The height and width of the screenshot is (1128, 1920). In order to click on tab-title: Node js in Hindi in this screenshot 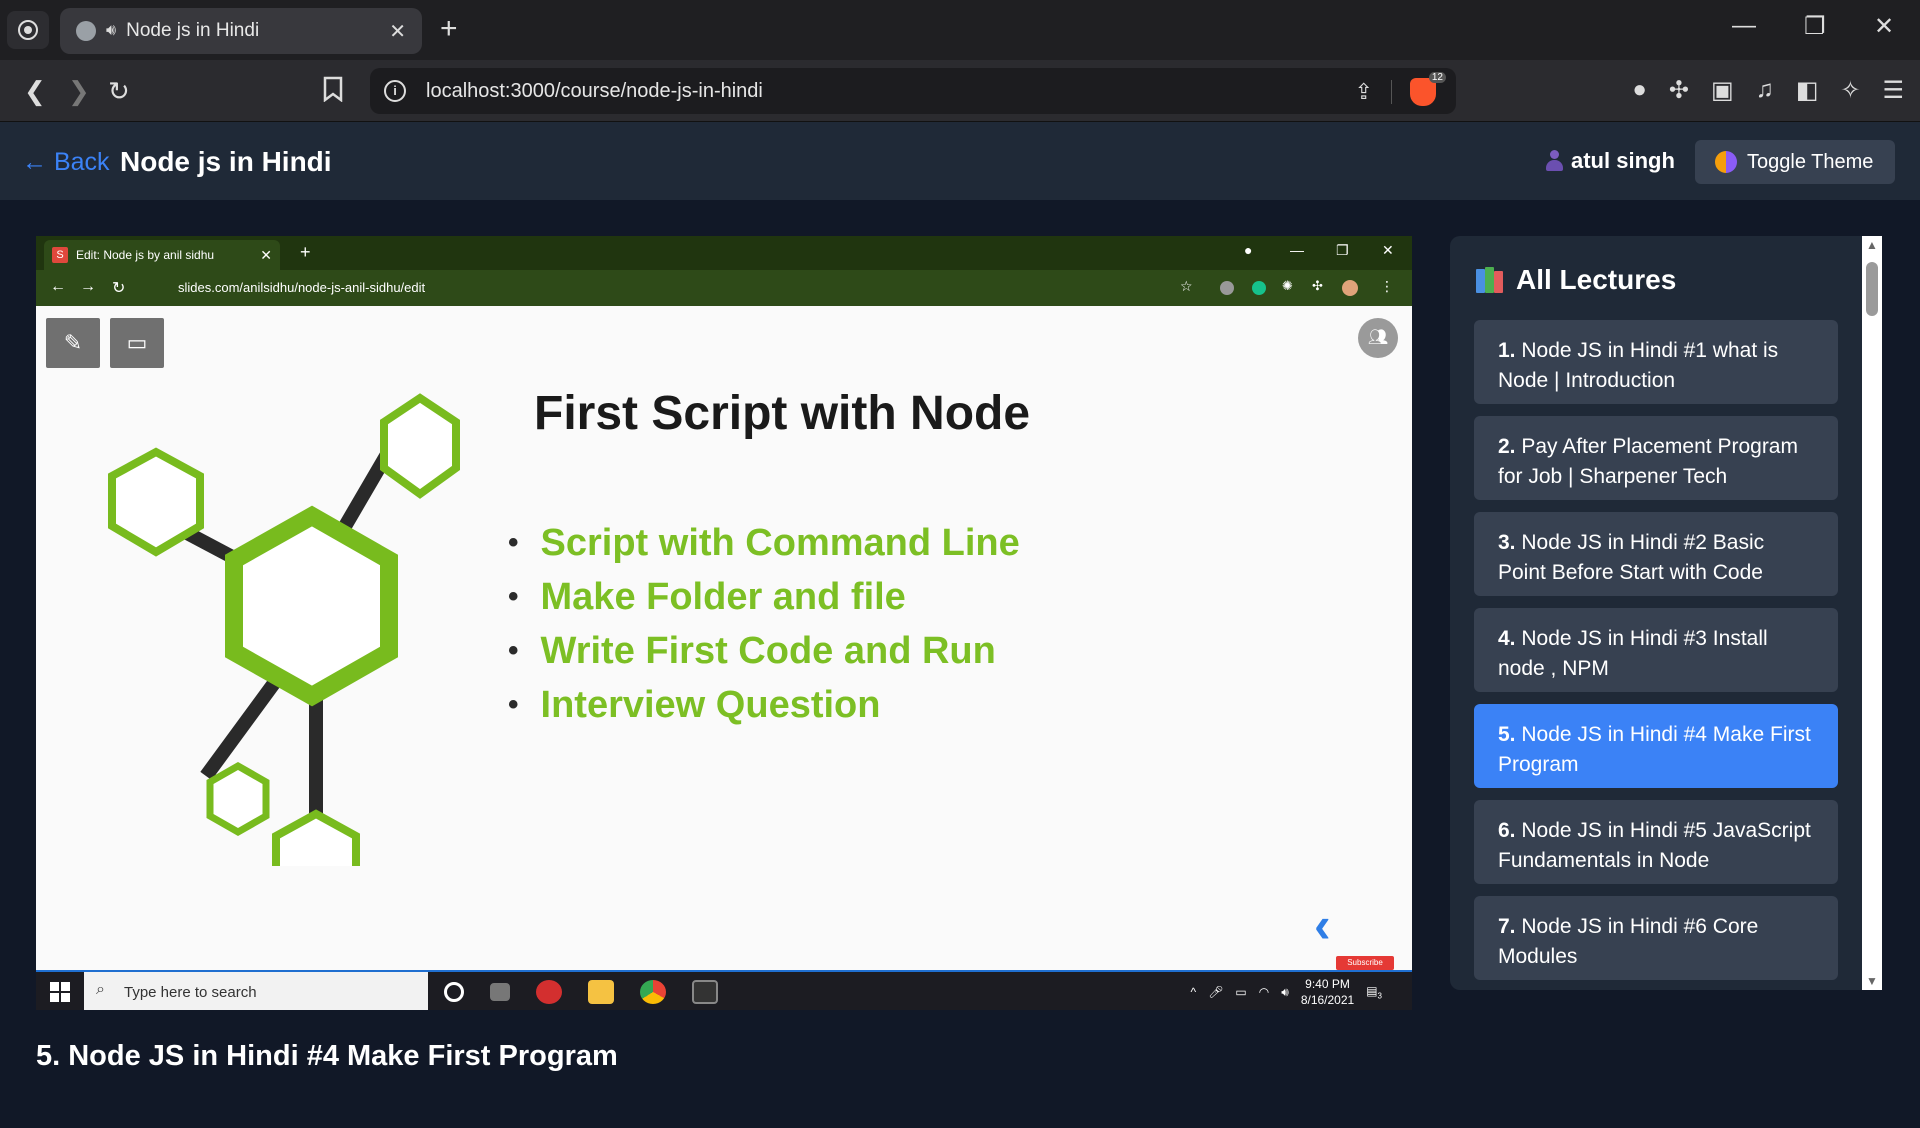, I will do `click(193, 30)`.